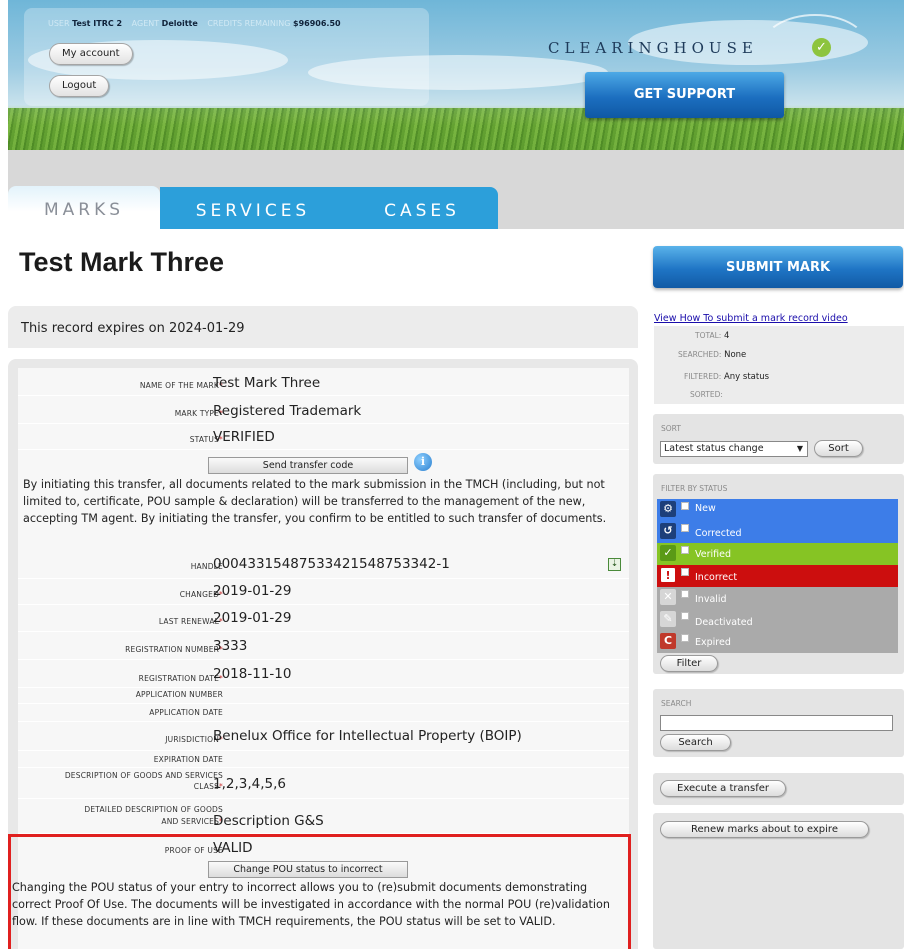 The image size is (904, 949). I want to click on filter-status-expired: C Expired, so click(777, 642).